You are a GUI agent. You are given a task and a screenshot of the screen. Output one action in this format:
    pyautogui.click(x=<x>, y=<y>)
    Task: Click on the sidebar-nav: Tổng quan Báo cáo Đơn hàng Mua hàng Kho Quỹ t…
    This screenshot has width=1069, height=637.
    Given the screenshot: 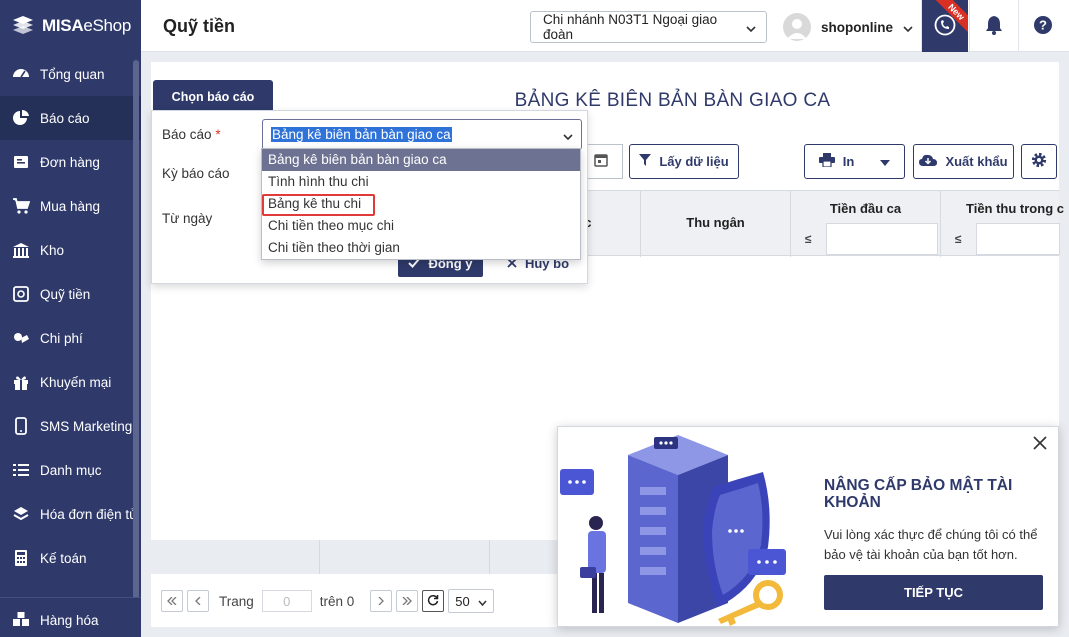 What is the action you would take?
    pyautogui.click(x=70, y=322)
    